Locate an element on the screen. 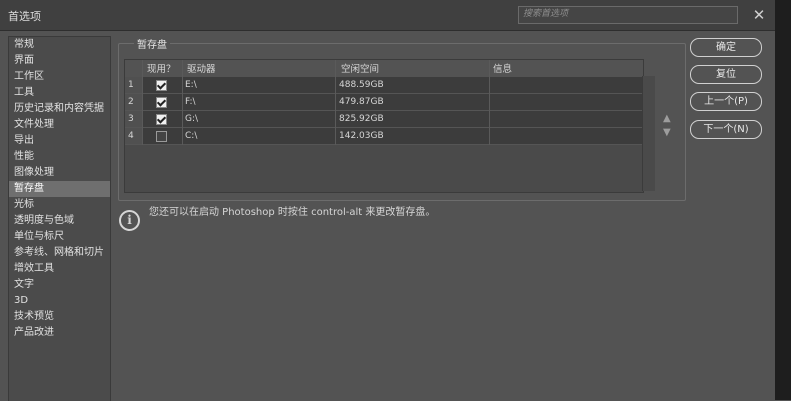 This screenshot has height=401, width=791. column-header-info: 信息 is located at coordinates (502, 68).